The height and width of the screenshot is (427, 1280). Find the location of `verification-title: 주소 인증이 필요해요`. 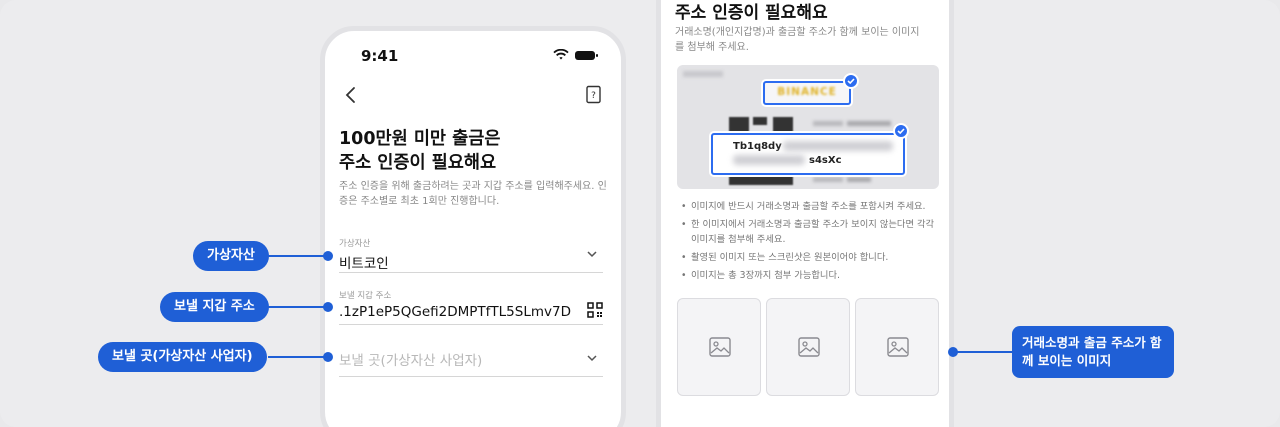

verification-title: 주소 인증이 필요해요 is located at coordinates (751, 13).